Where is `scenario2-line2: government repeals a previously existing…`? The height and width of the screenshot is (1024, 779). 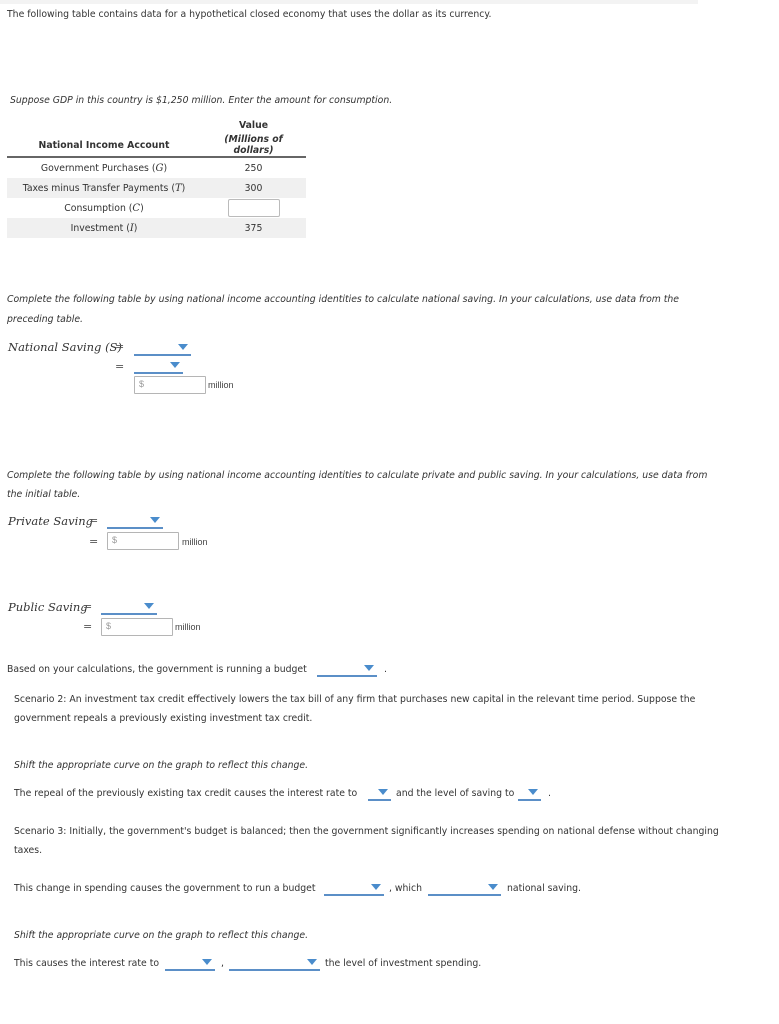
scenario2-line2: government repeals a previously existing… is located at coordinates (163, 718).